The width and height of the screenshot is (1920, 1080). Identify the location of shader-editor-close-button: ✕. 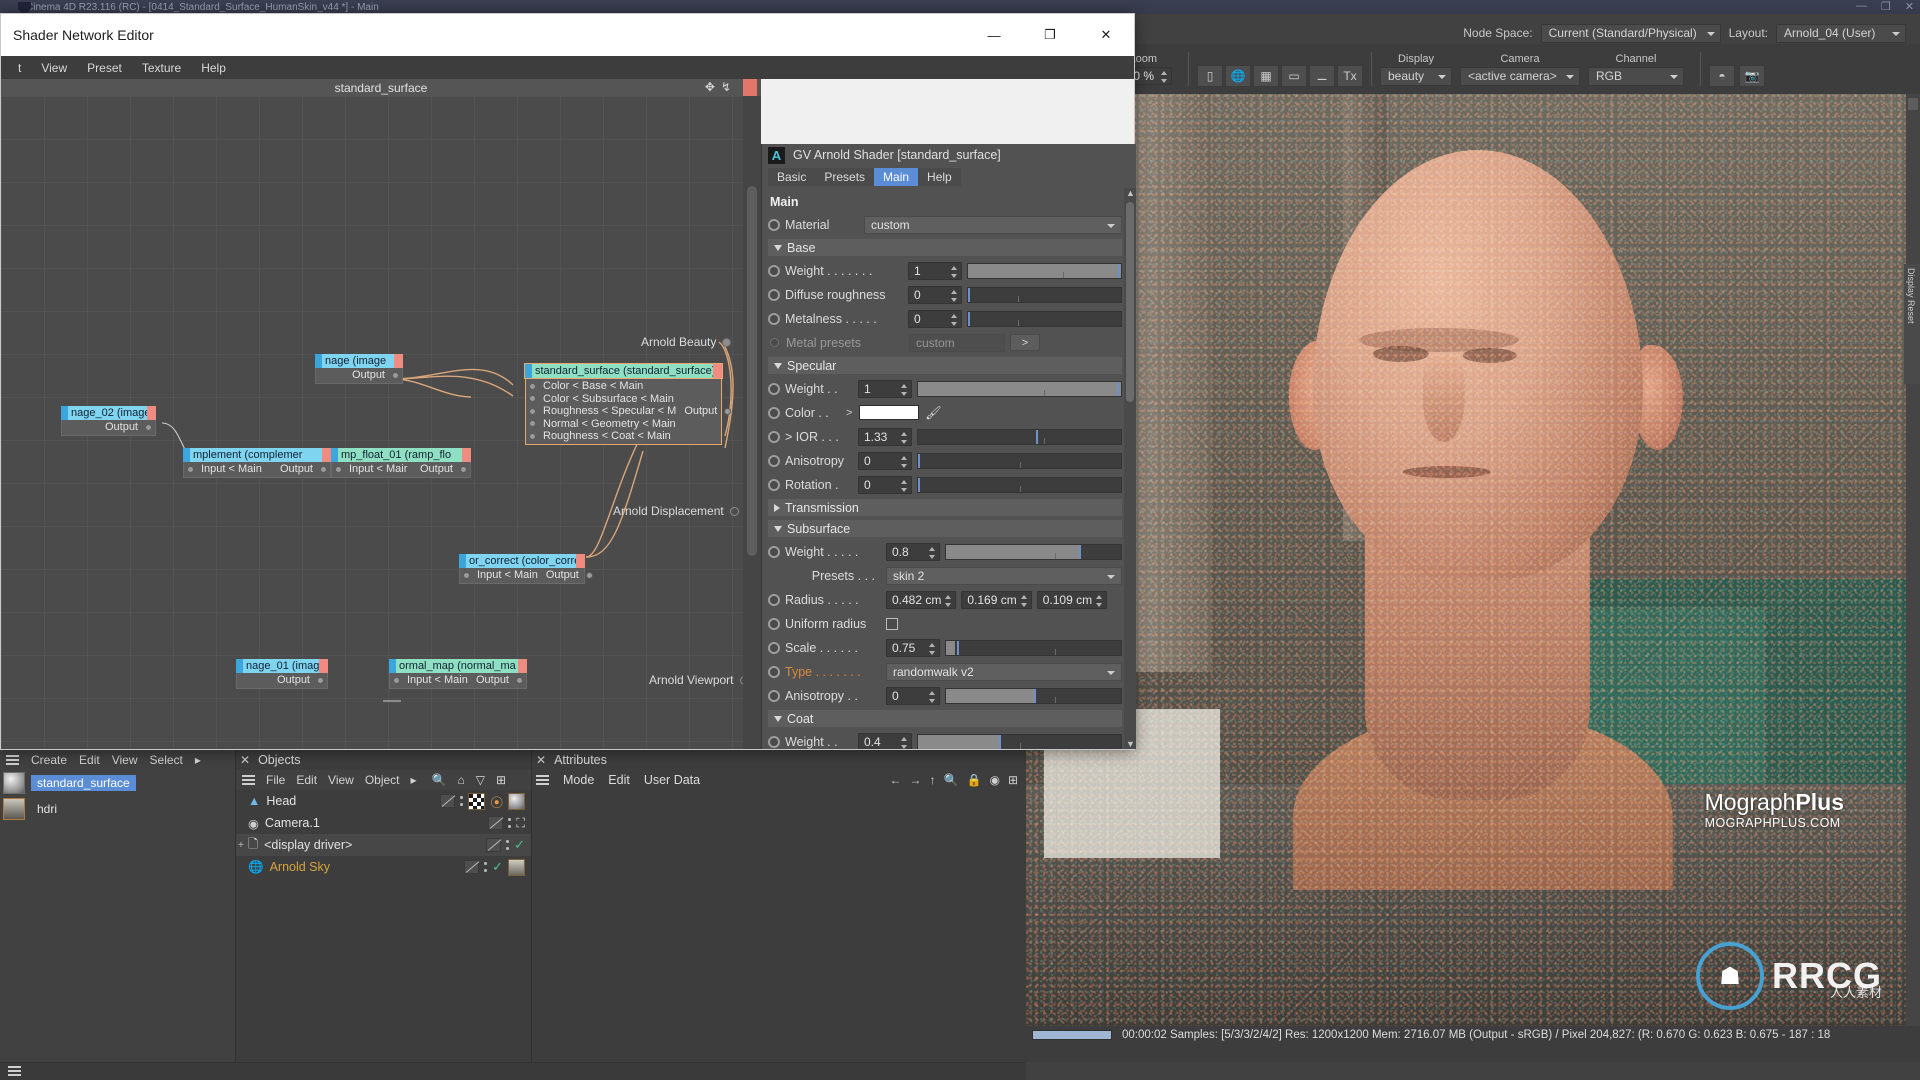
(1106, 35).